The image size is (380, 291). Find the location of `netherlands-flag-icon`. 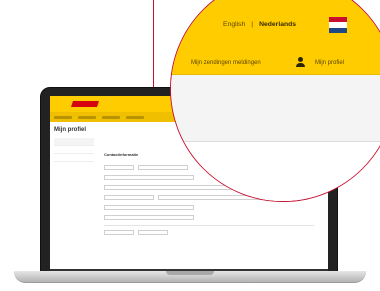

netherlands-flag-icon is located at coordinates (338, 25).